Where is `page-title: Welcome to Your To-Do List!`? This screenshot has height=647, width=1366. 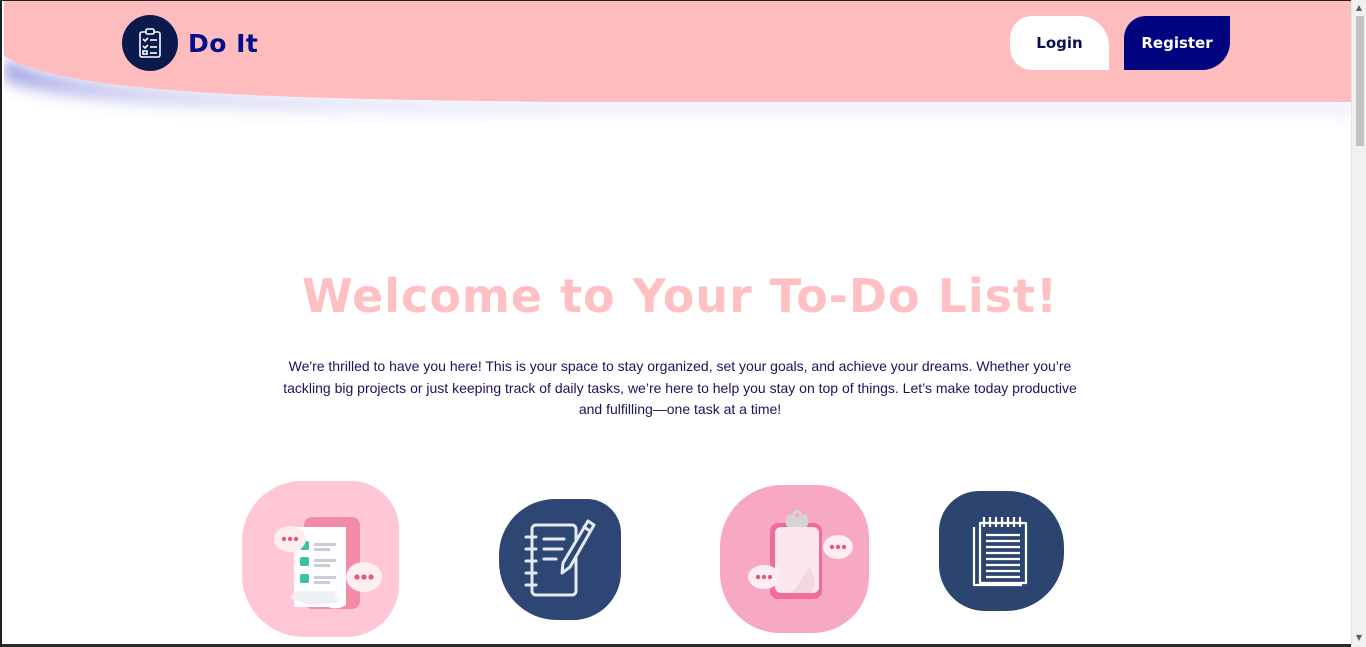 page-title: Welcome to Your To-Do List! is located at coordinates (679, 296).